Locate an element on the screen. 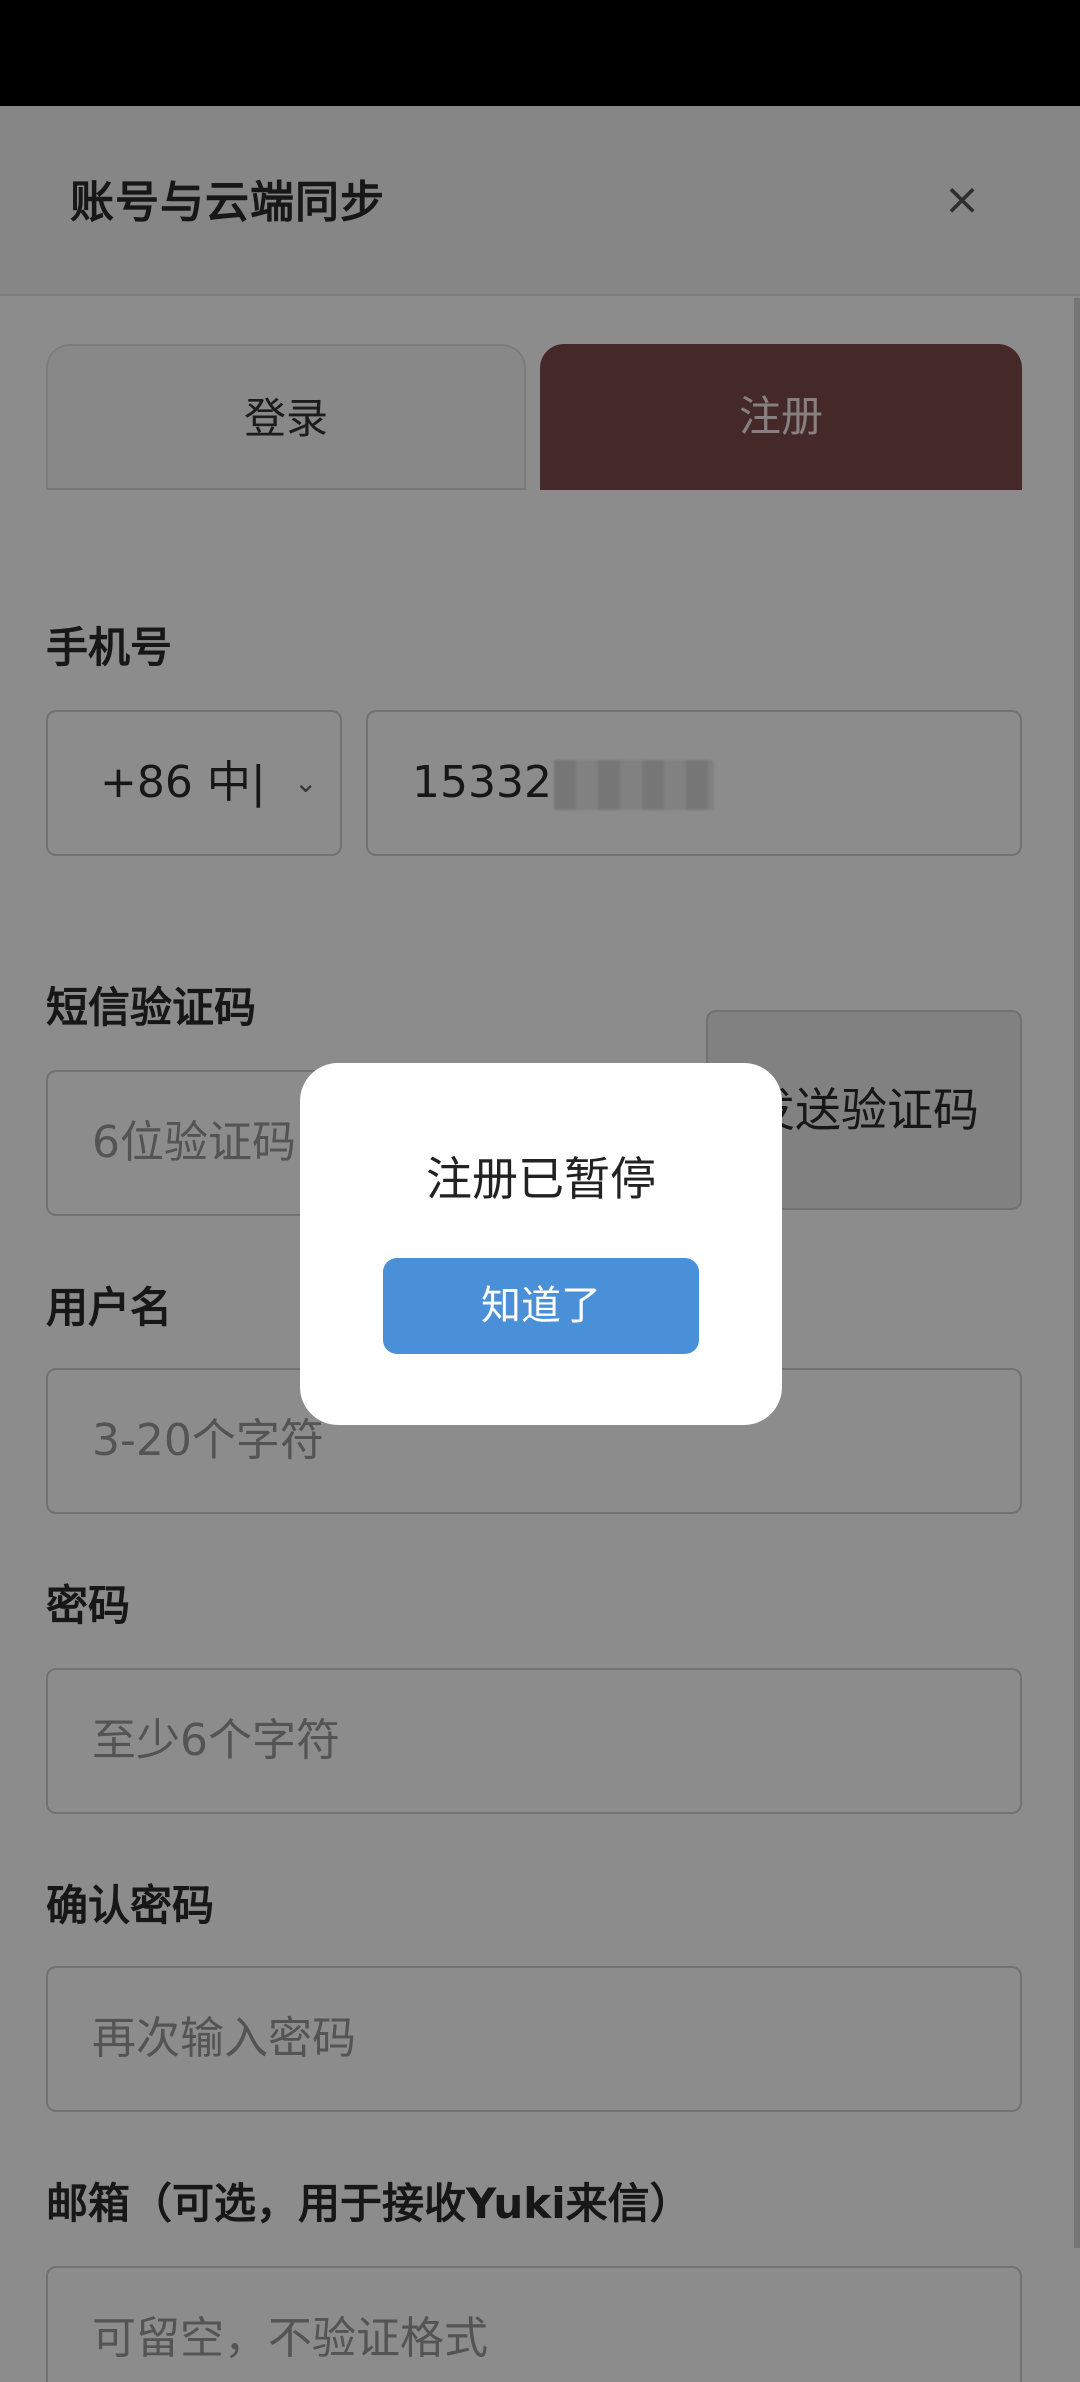  dialog-message: 注册已暂停 is located at coordinates (541, 1179).